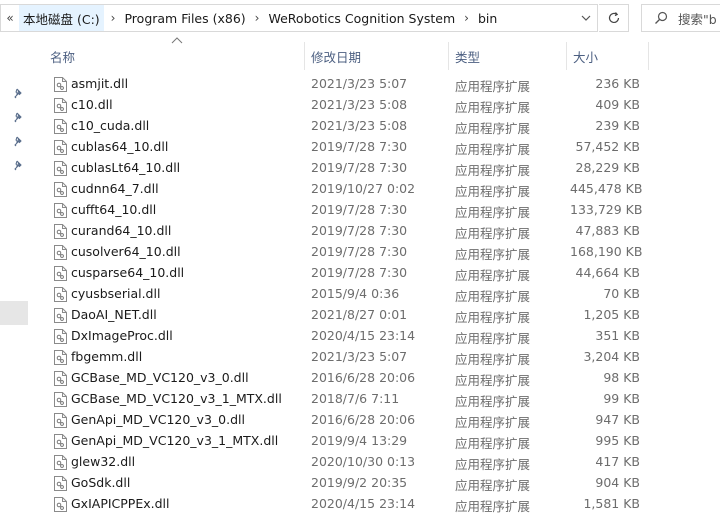 This screenshot has width=720, height=531. I want to click on breadcrumb-bin: bin, so click(487, 18).